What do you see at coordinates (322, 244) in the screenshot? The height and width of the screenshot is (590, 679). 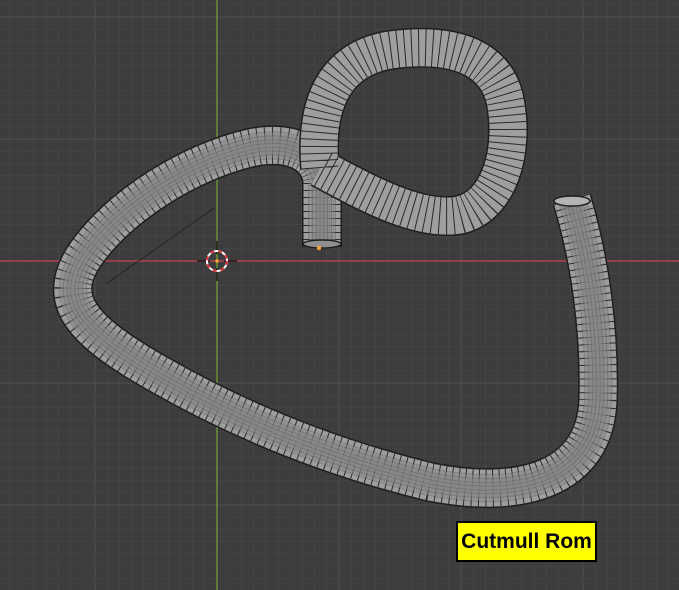 I see `tube-end-cap-bottom` at bounding box center [322, 244].